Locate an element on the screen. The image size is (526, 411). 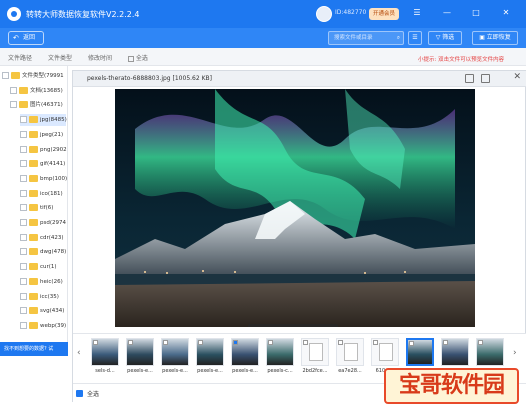
avatar is located at coordinates (324, 14).